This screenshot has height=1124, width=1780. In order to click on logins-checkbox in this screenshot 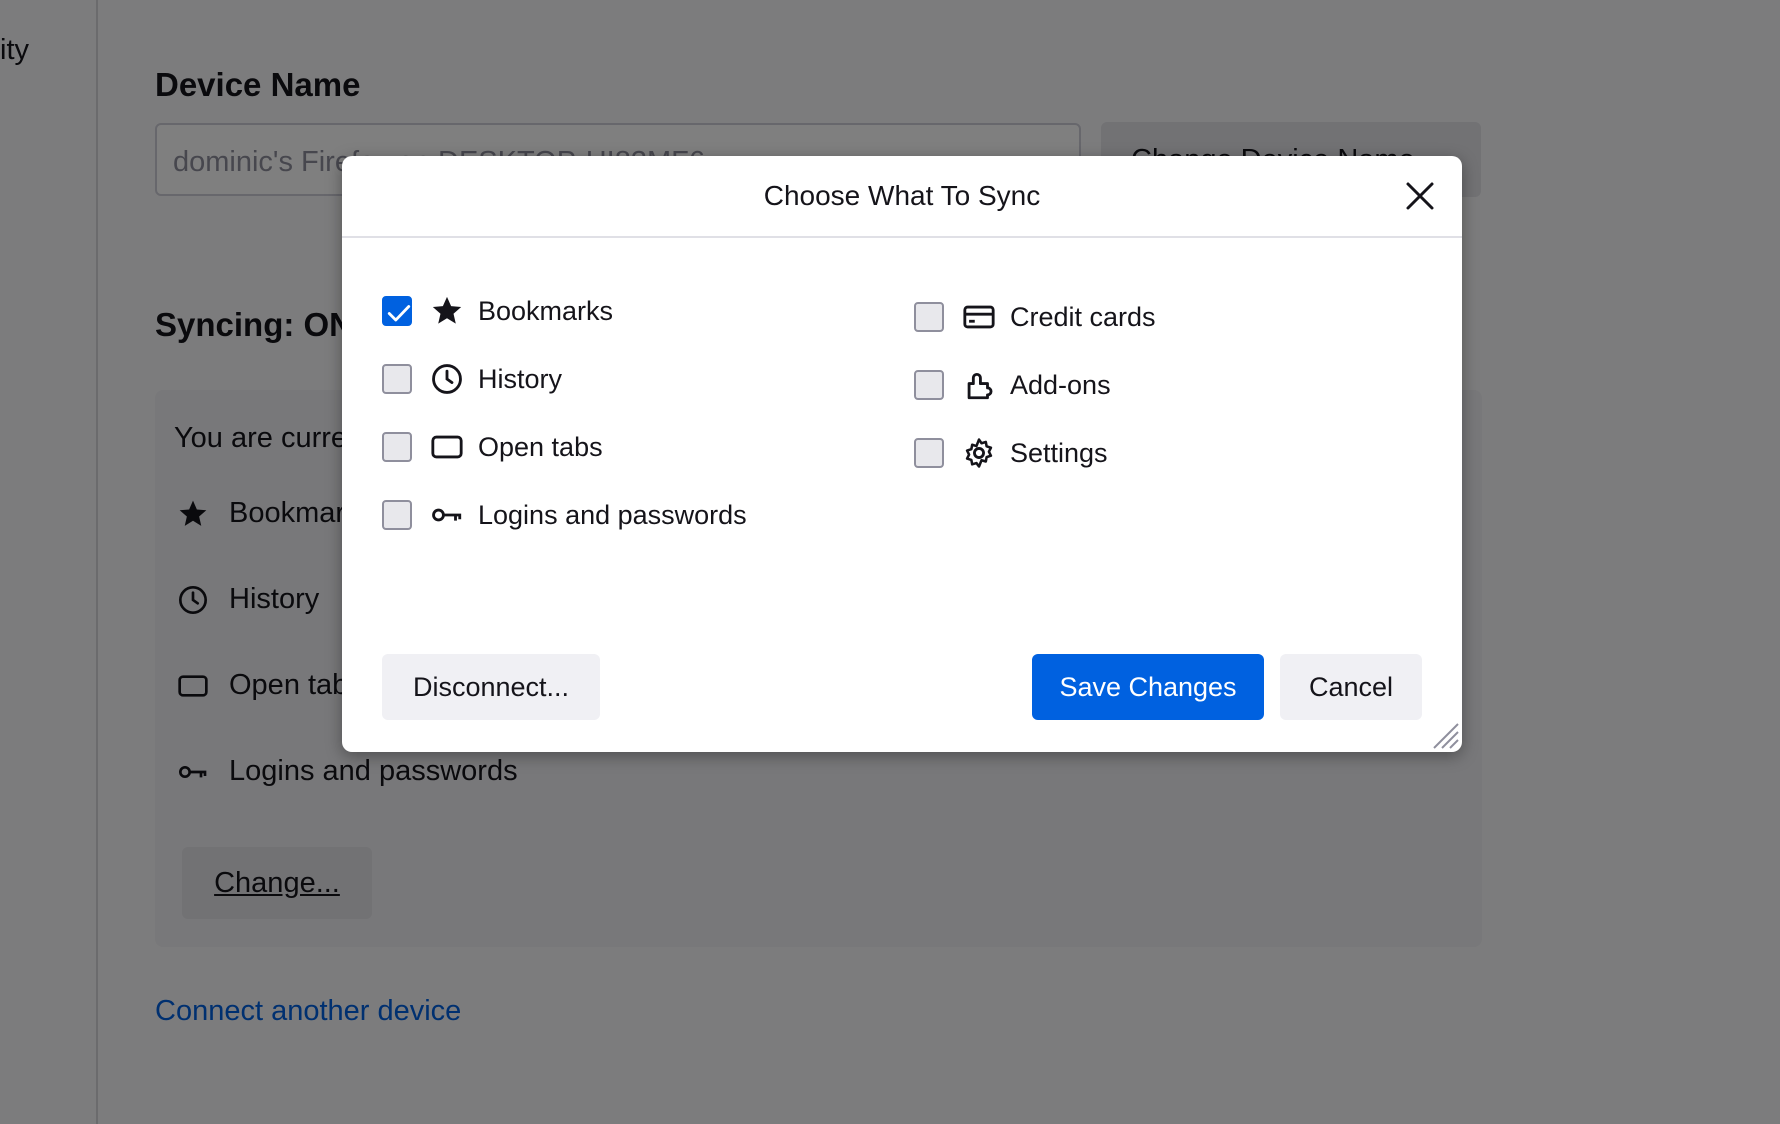, I will do `click(397, 515)`.